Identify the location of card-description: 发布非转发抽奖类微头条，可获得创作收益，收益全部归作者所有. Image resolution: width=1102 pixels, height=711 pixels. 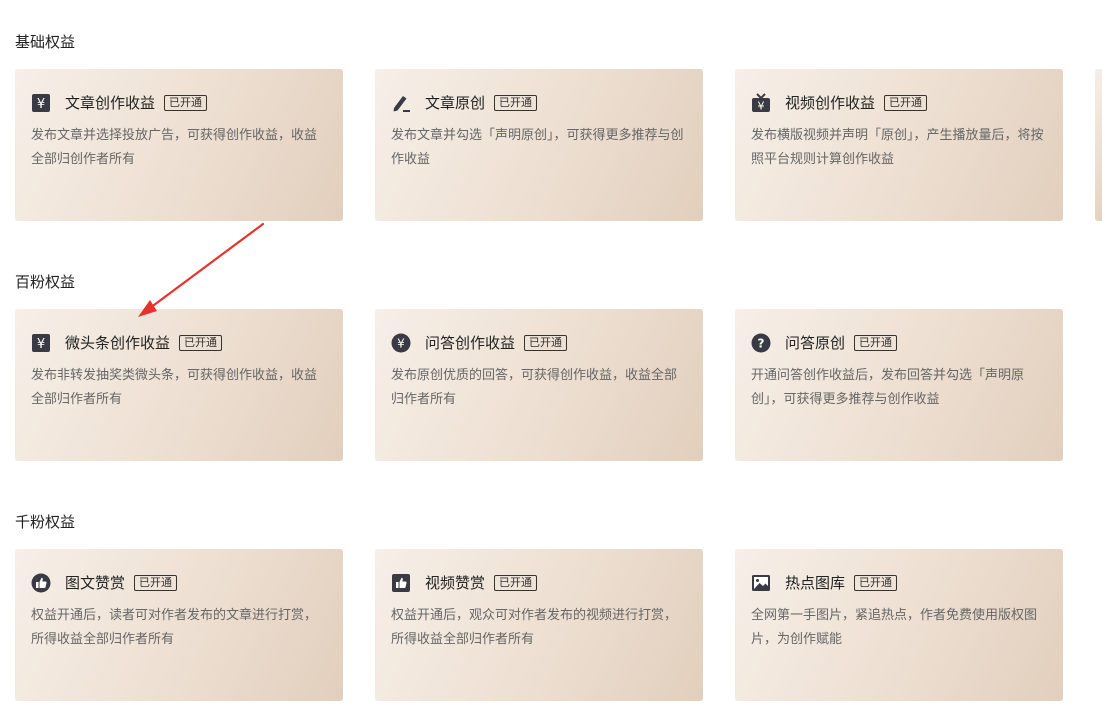
(174, 387).